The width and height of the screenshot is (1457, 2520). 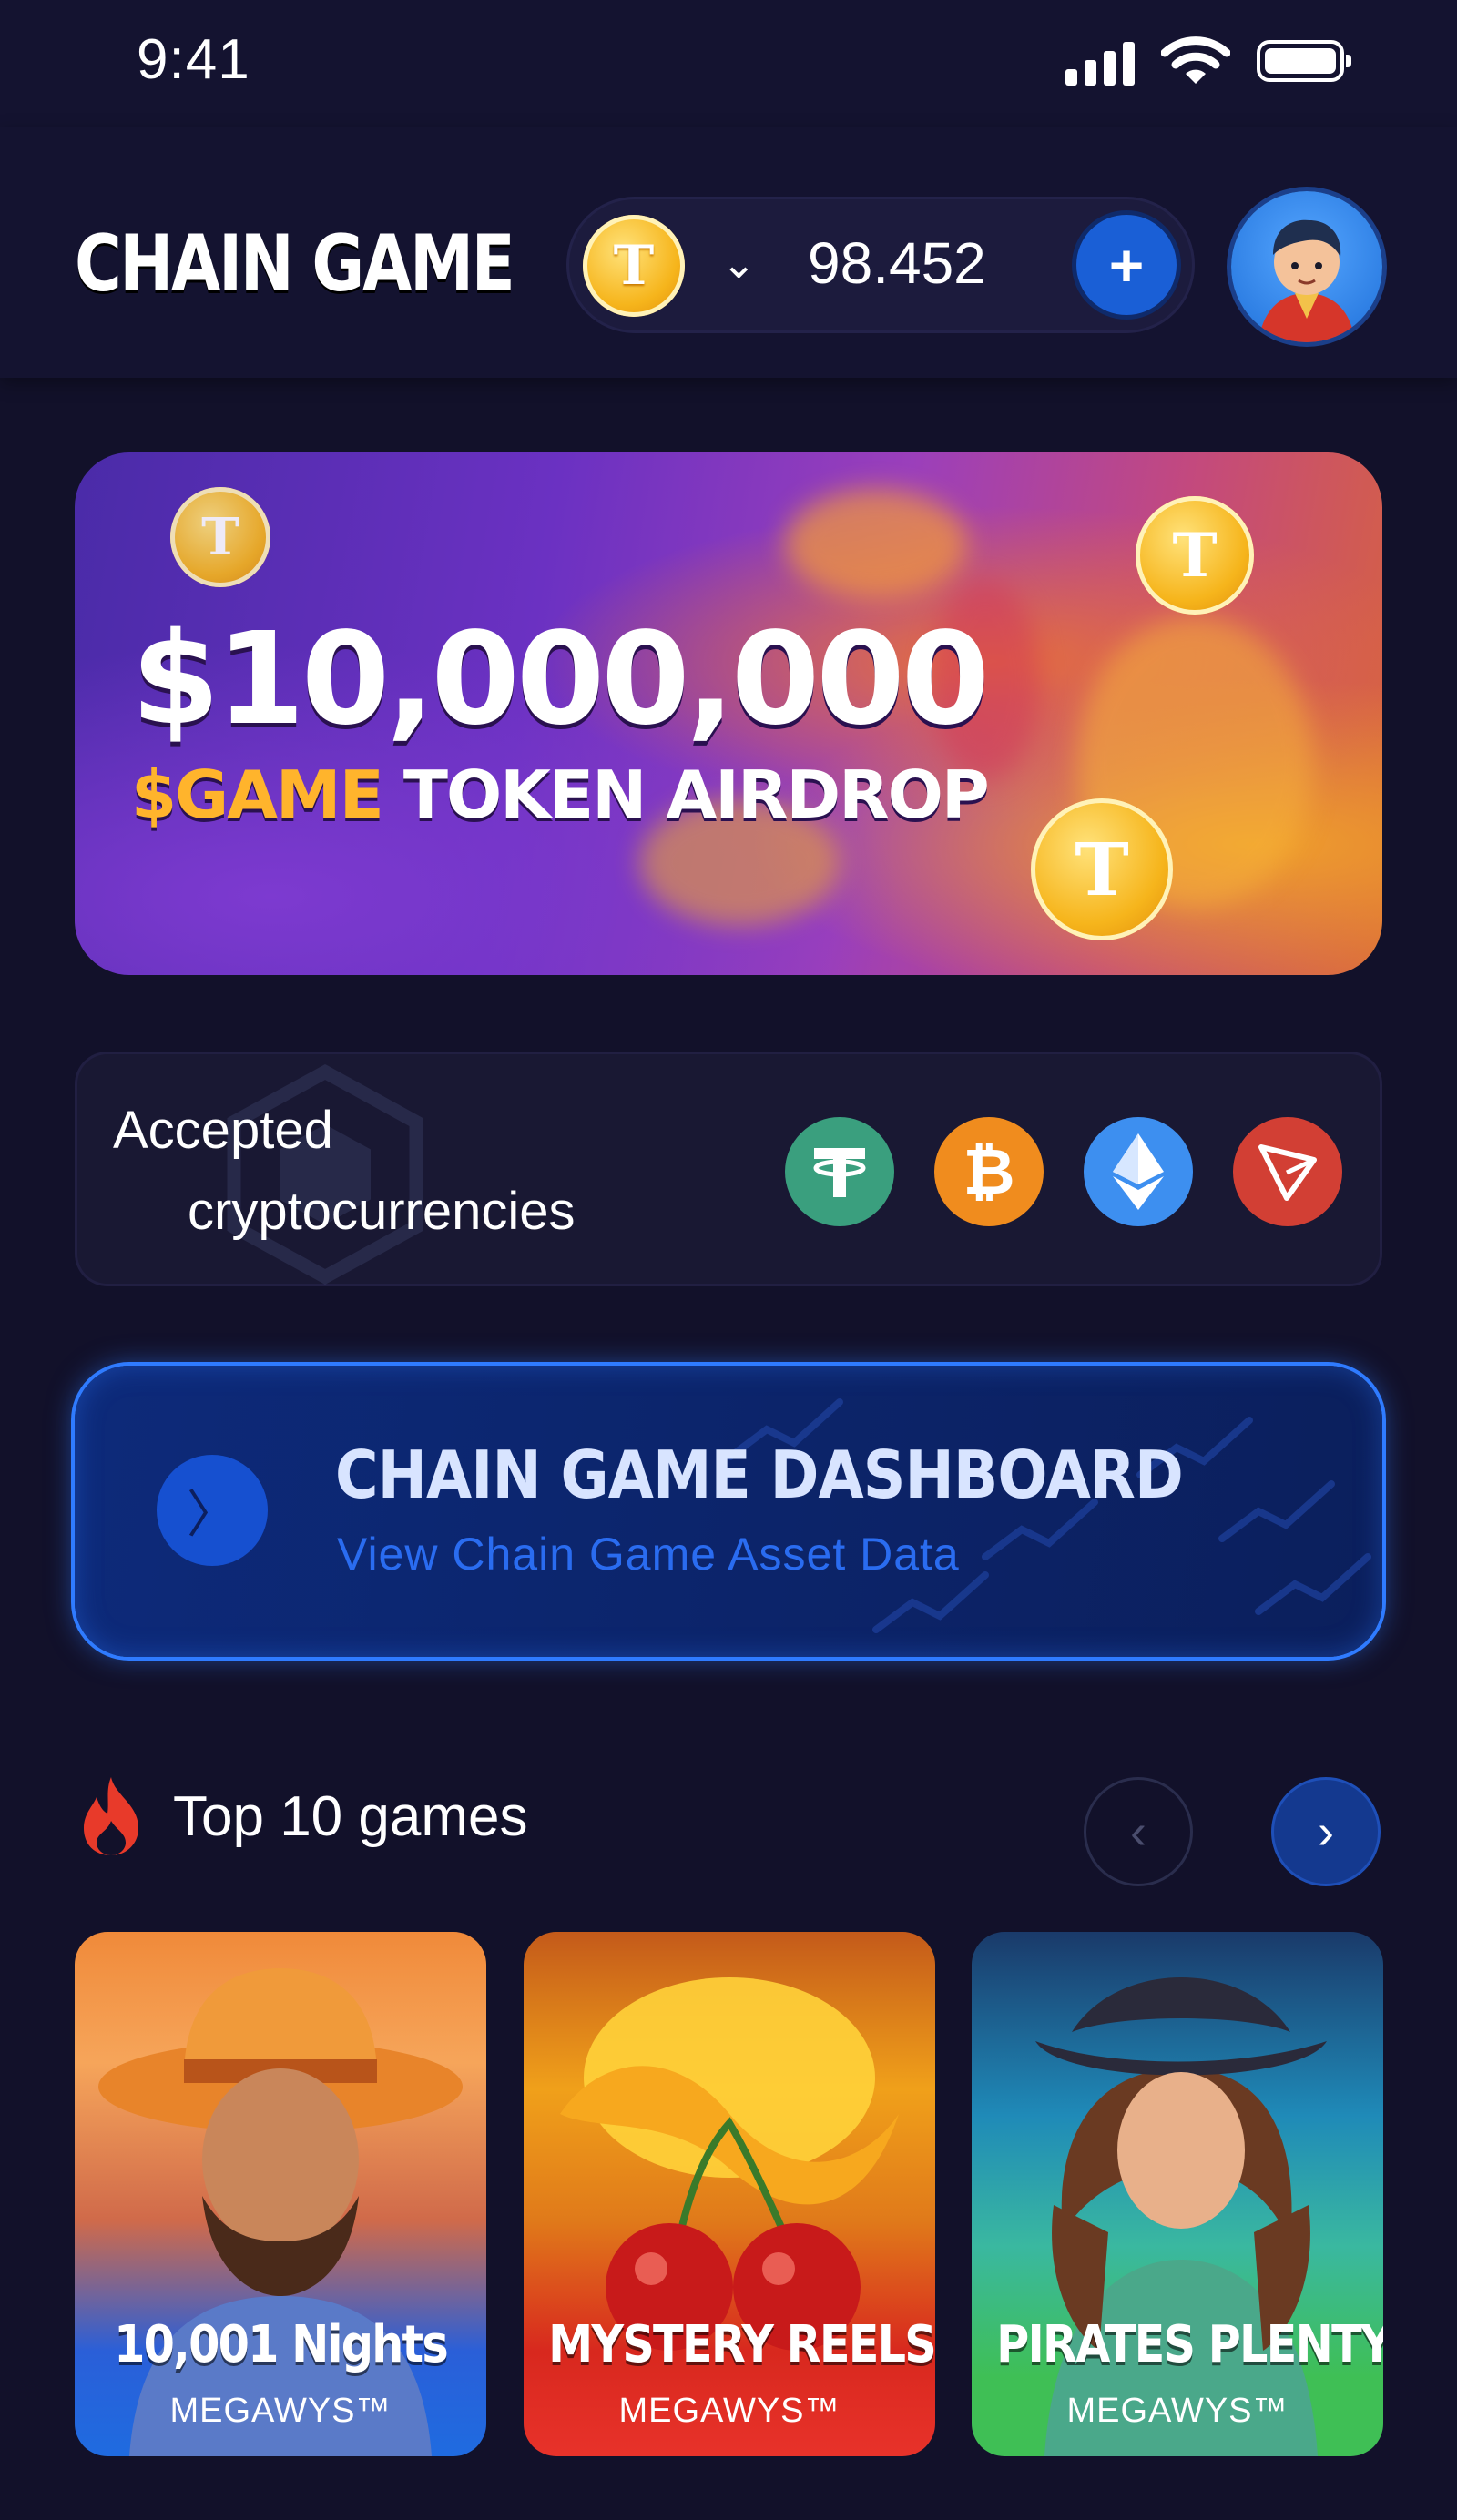 I want to click on game-title: PIRATES PLENTY, so click(x=1189, y=2344).